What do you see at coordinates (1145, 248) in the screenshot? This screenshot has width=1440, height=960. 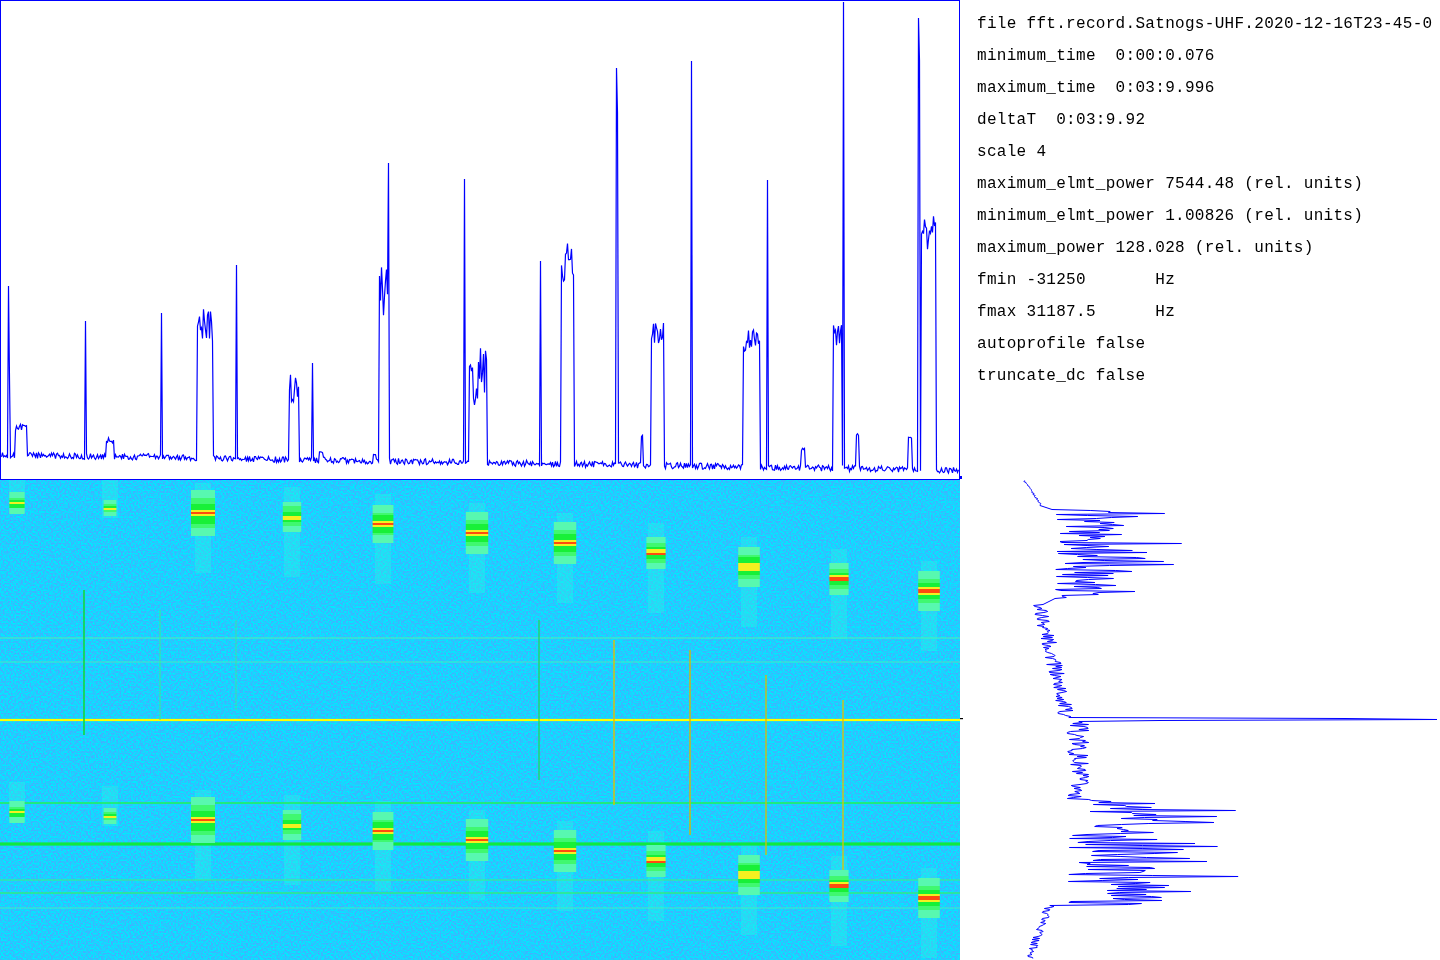 I see `parameter-line: maximum_power 128.028 (rel. units)` at bounding box center [1145, 248].